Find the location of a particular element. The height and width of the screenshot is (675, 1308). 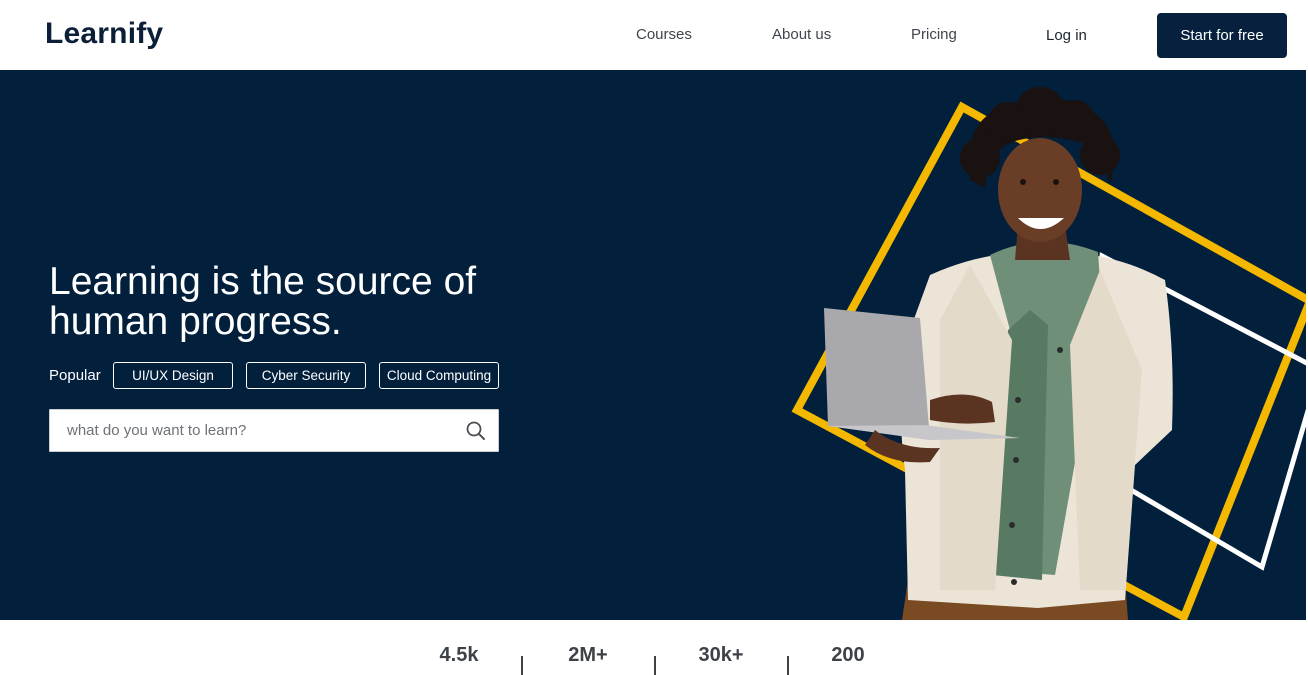

search-box is located at coordinates (274, 430).